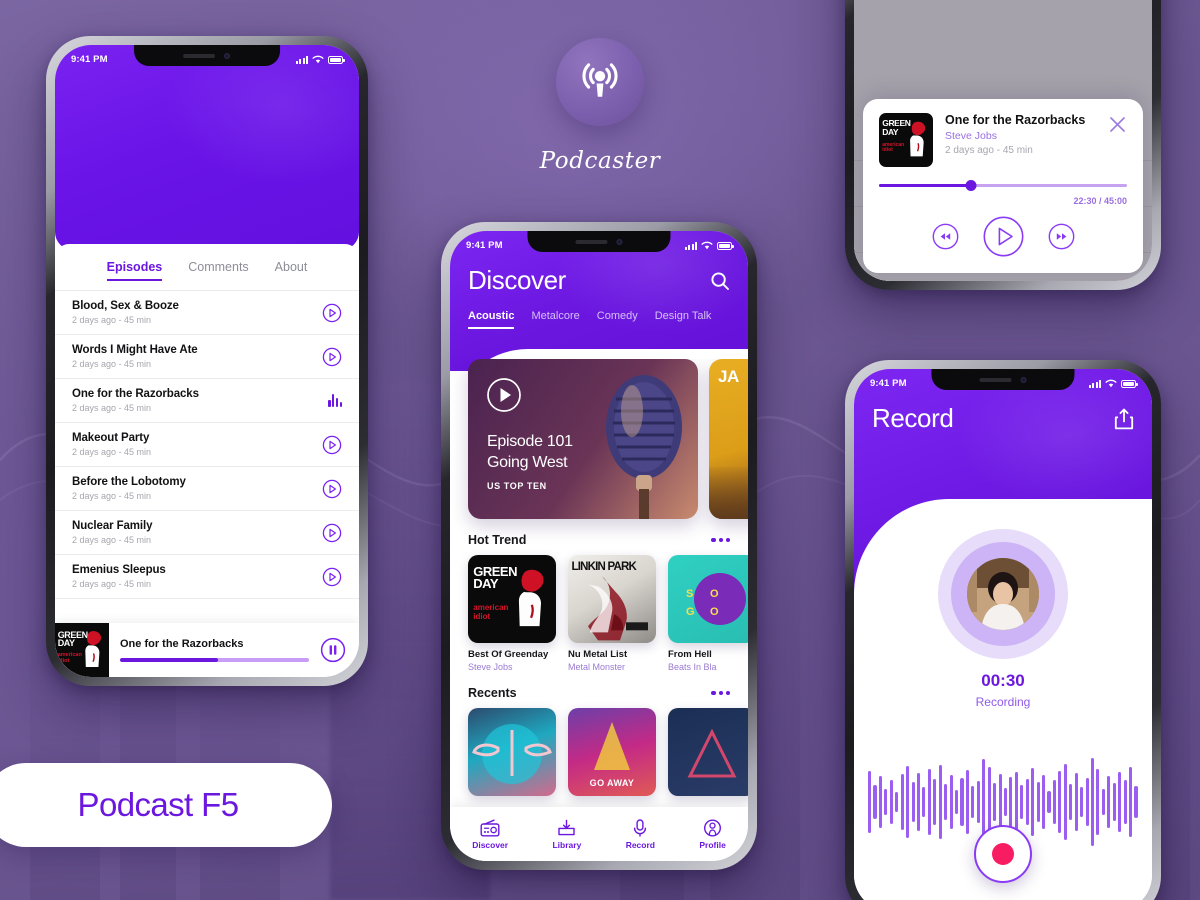 Image resolution: width=1200 pixels, height=900 pixels. Describe the element at coordinates (504, 395) in the screenshot. I see `play-circle-outline-icon` at that location.